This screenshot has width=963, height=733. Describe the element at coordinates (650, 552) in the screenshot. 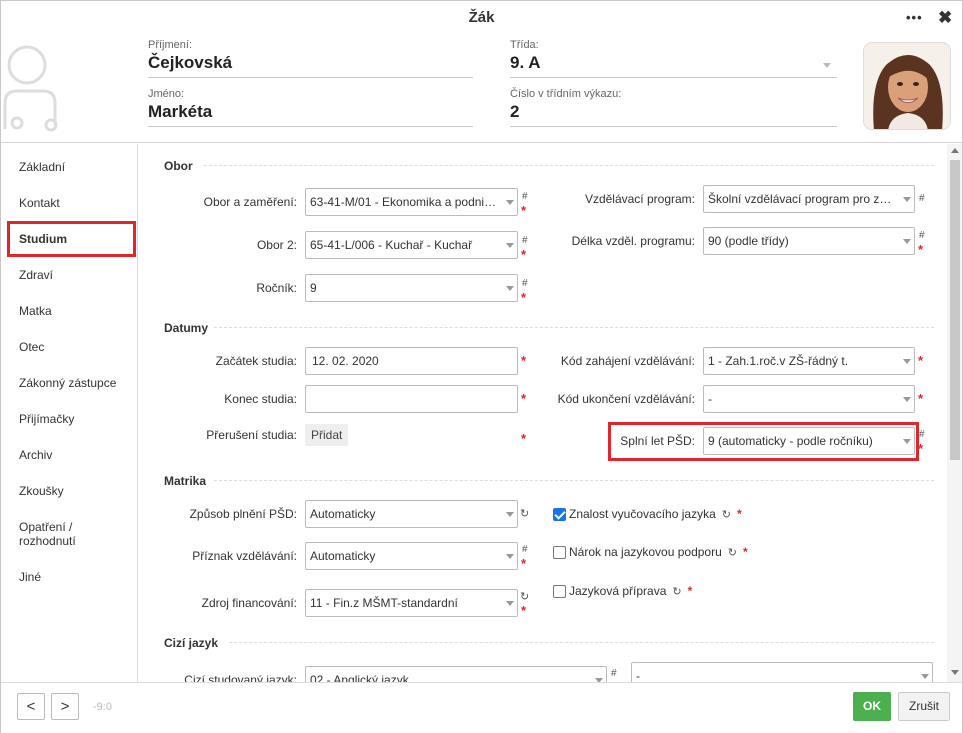

I see `narok-checkbox-row: Nárok na jazykovou podporu ↻ *` at that location.